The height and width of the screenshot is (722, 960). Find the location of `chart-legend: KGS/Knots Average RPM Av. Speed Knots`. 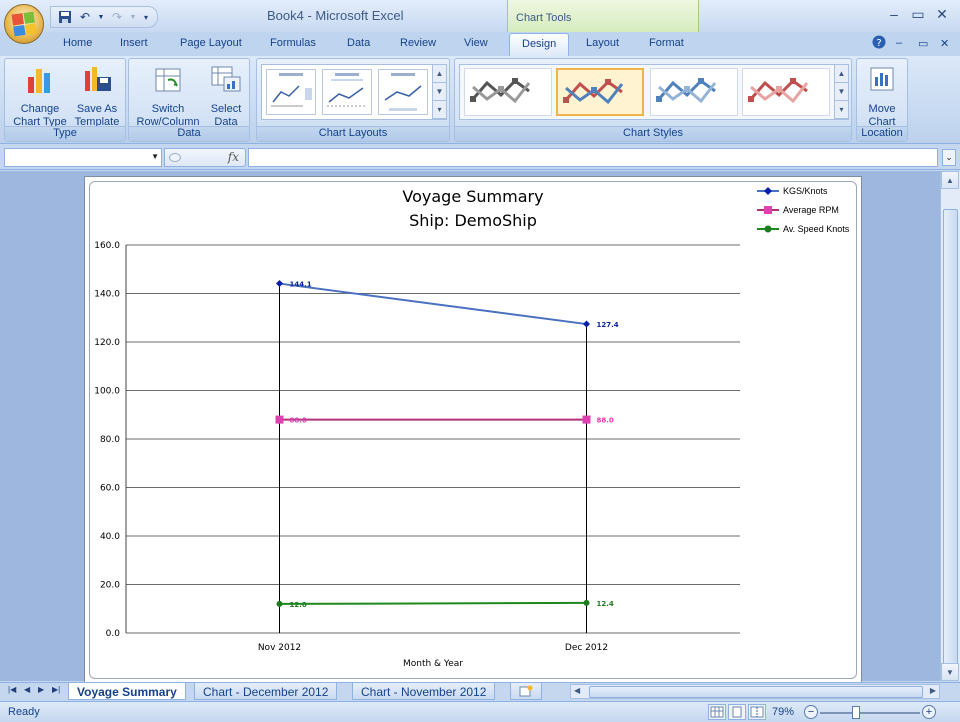

chart-legend: KGS/Knots Average RPM Av. Speed Knots is located at coordinates (807, 211).